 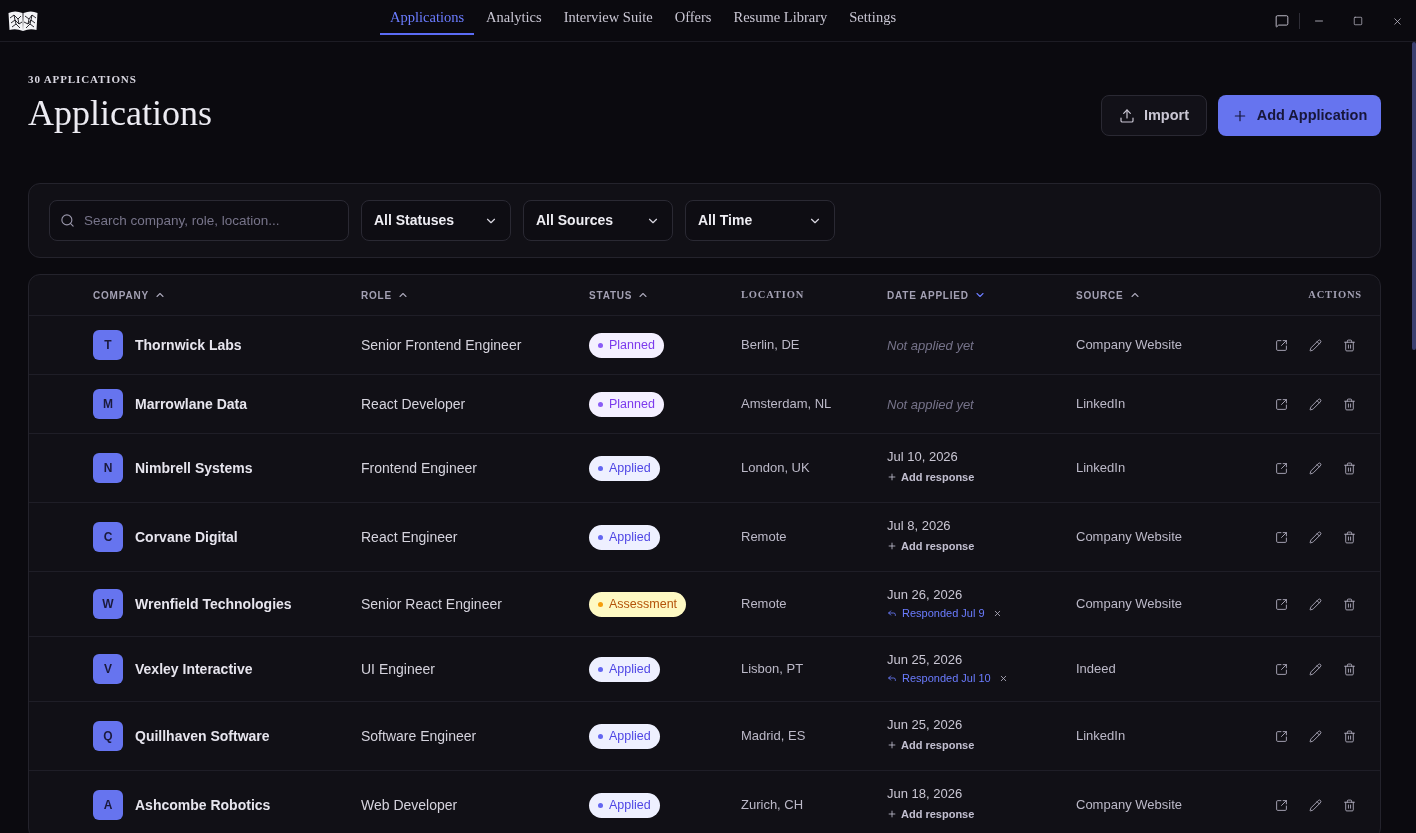 What do you see at coordinates (787, 404) in the screenshot?
I see `location-text: Amsterdam, NL` at bounding box center [787, 404].